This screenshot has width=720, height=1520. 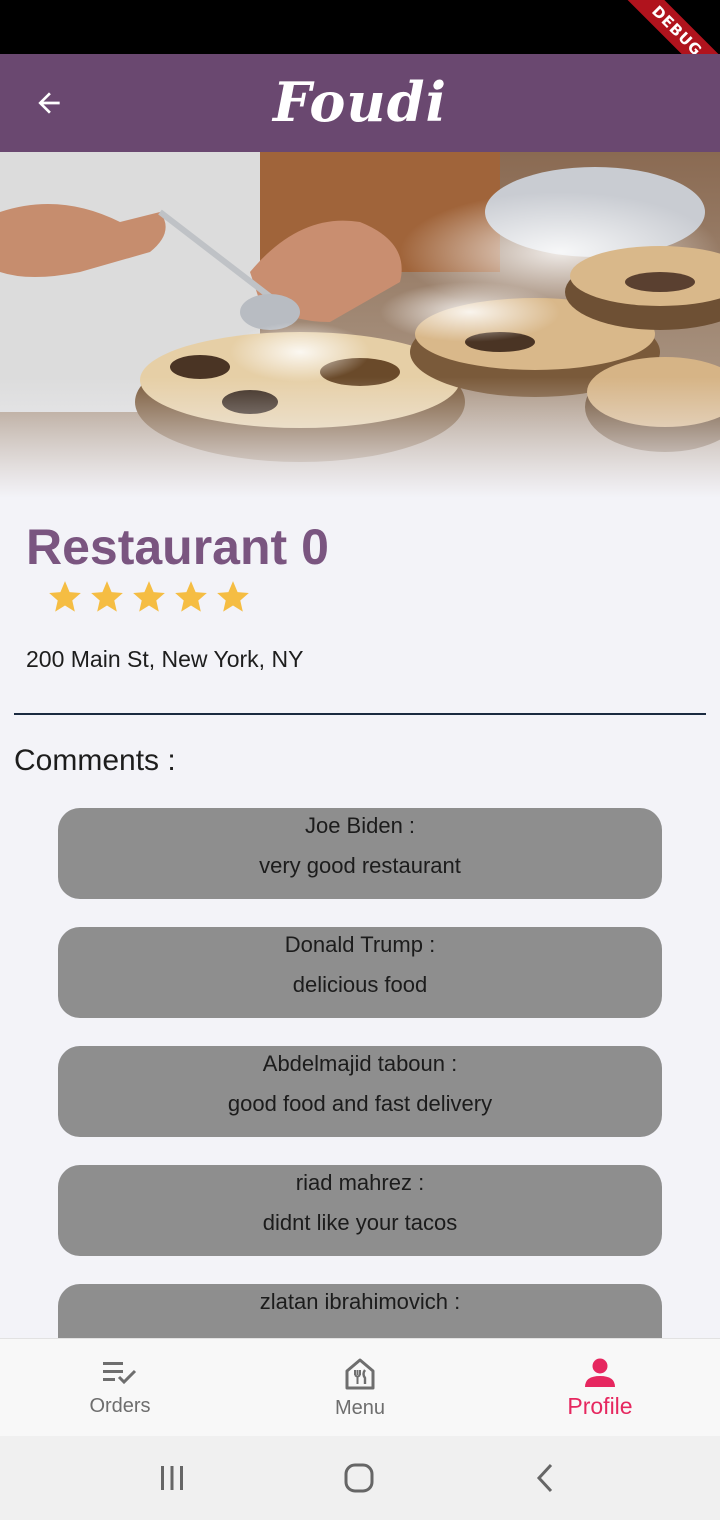 What do you see at coordinates (177, 547) in the screenshot?
I see `restaurant-name: Restaurant 0` at bounding box center [177, 547].